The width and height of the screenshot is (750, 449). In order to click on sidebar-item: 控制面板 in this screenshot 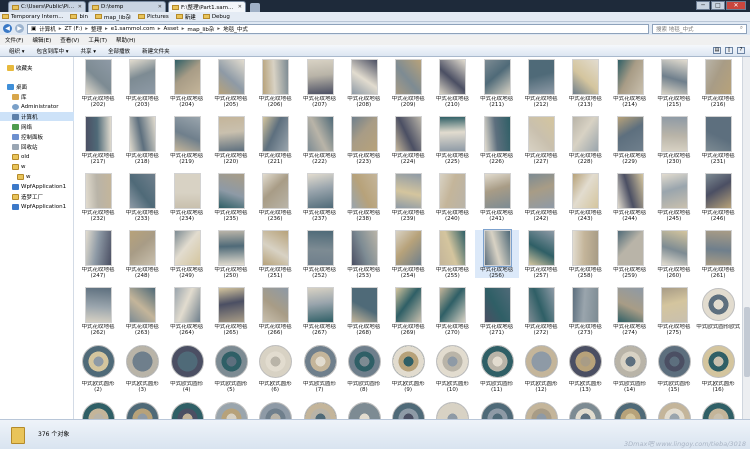, I will do `click(37, 136)`.